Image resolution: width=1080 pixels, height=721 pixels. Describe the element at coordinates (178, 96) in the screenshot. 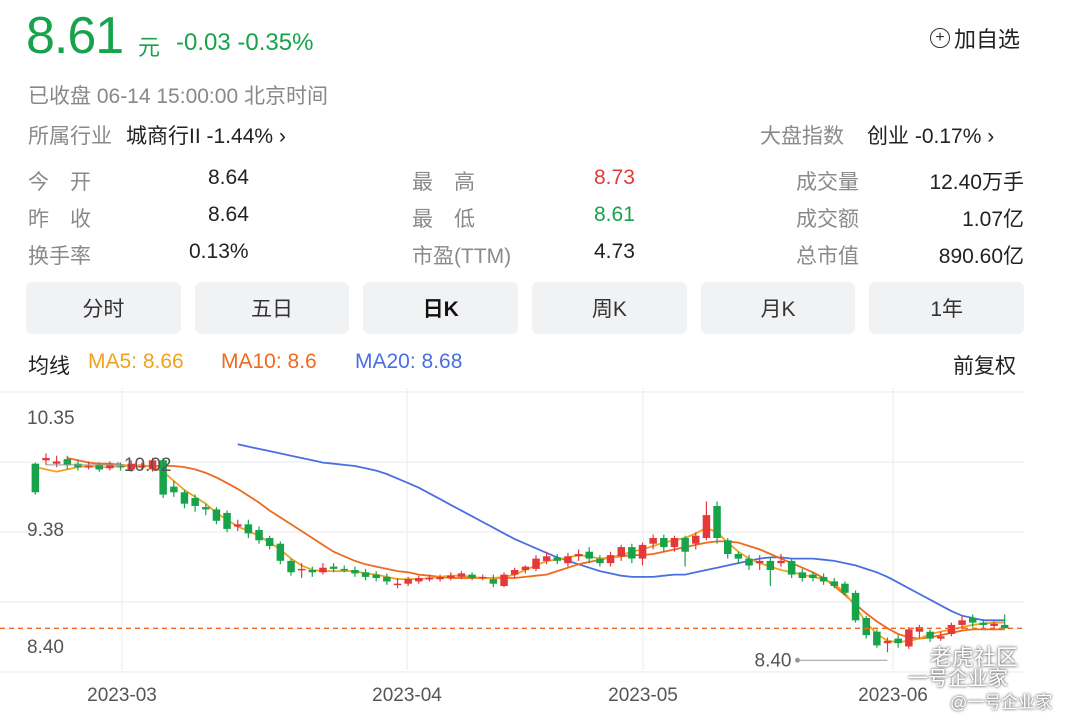

I see `market-status: 已收盘 06-14 15:00:00 北京时间` at that location.